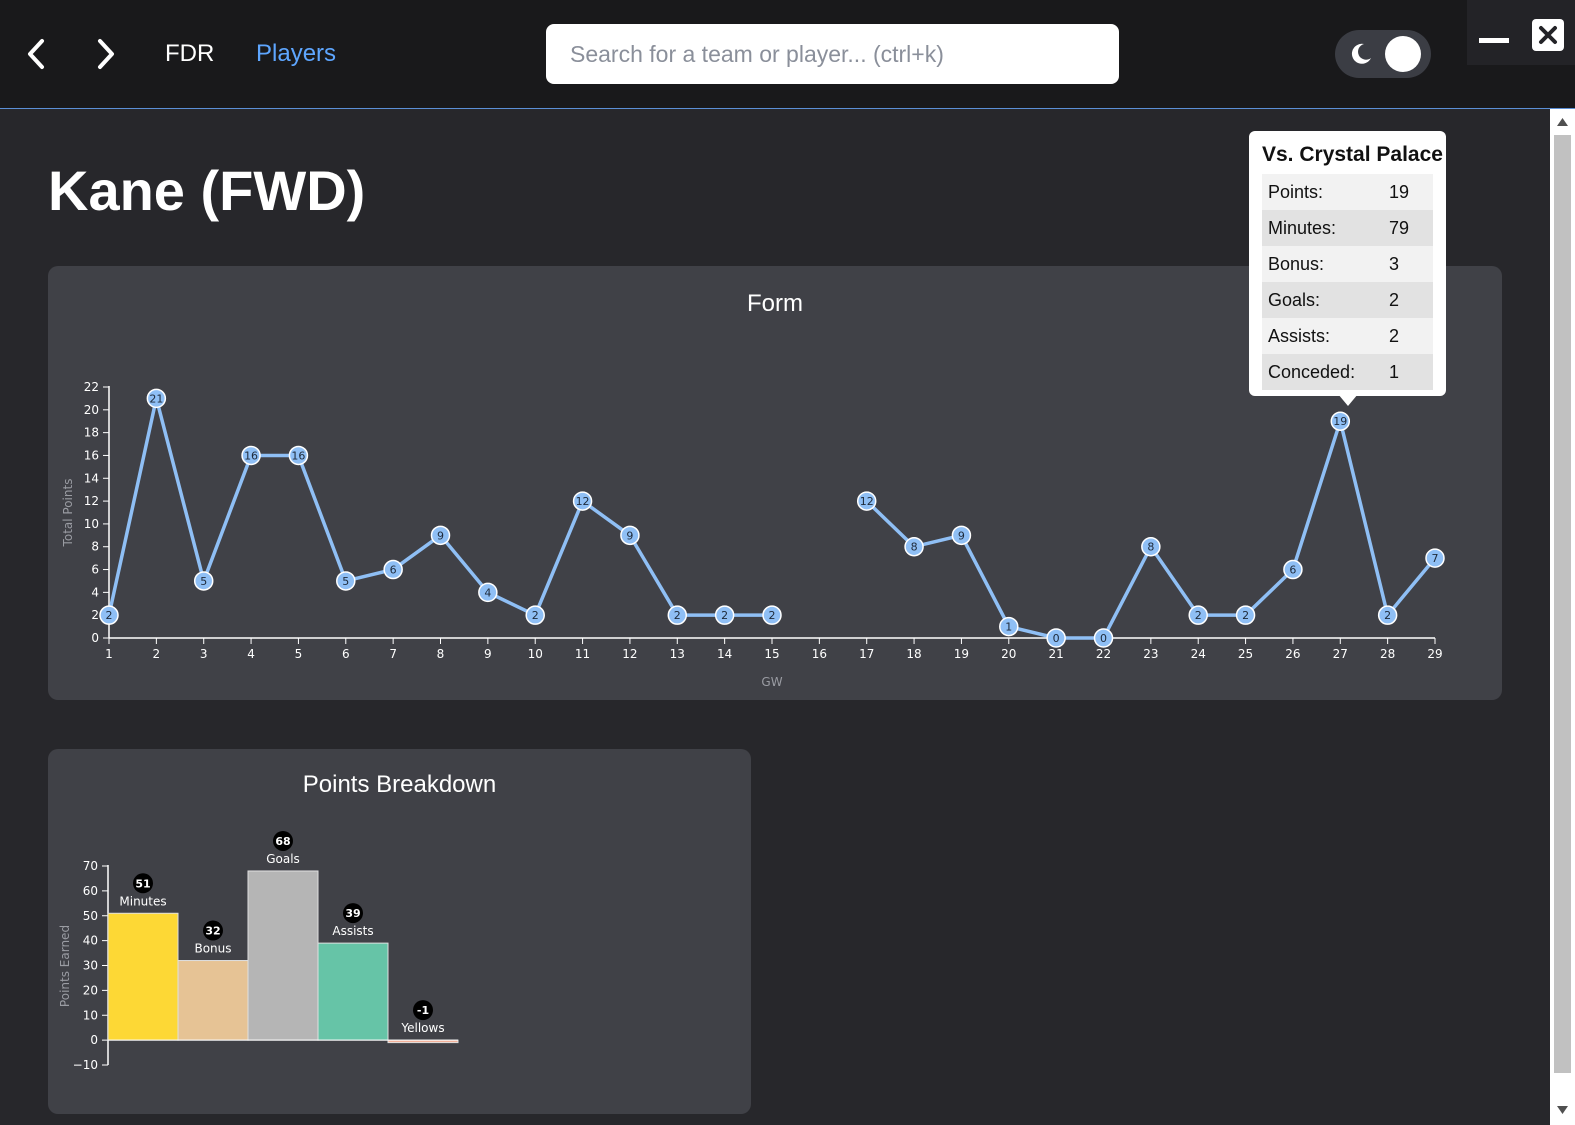  What do you see at coordinates (1008, 627) in the screenshot?
I see `form-point-label: 1` at bounding box center [1008, 627].